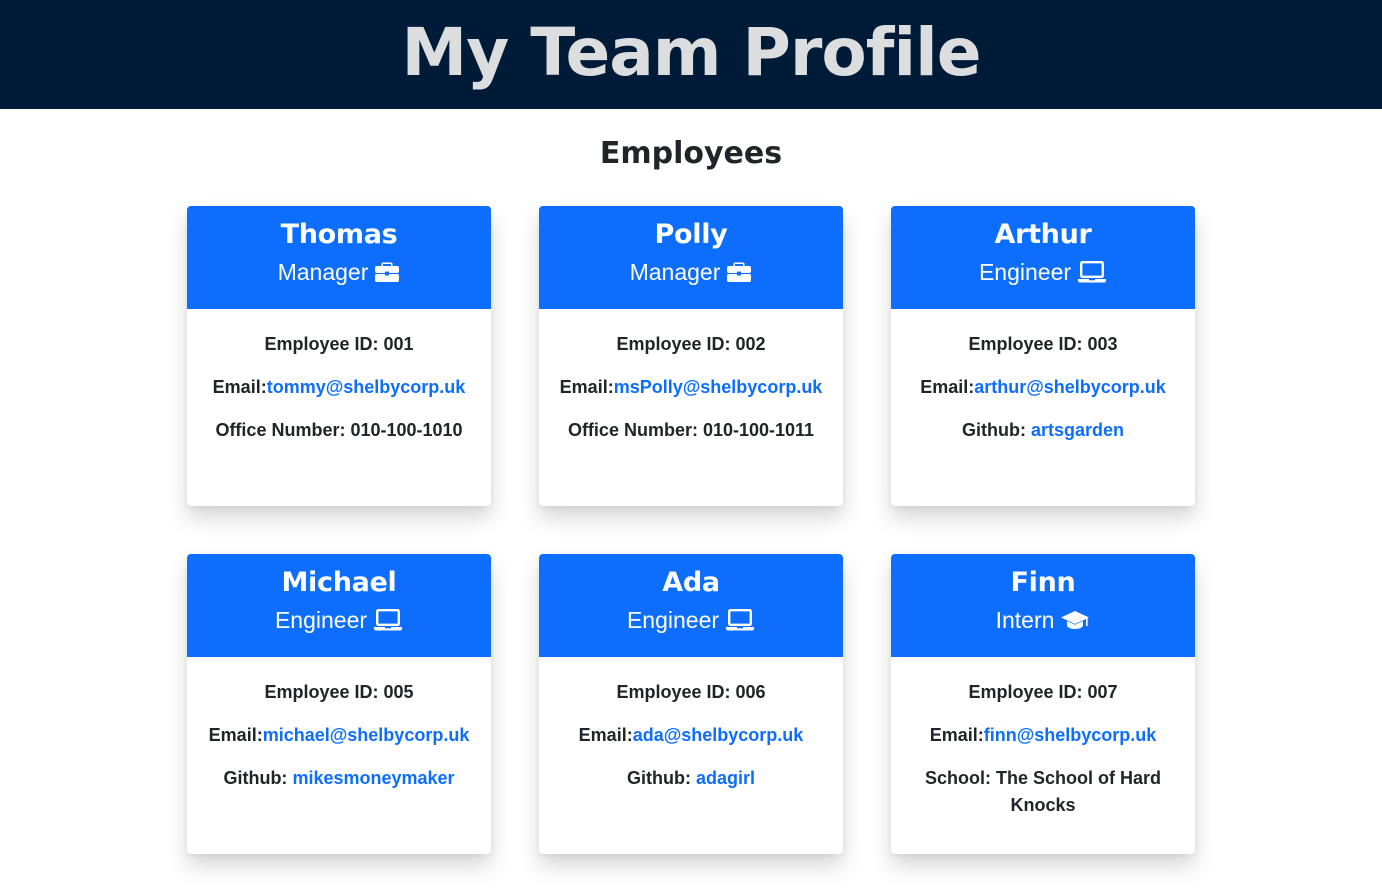 This screenshot has height=894, width=1382. Describe the element at coordinates (691, 430) in the screenshot. I see `office-number: Office Number: 010-100-1011` at that location.